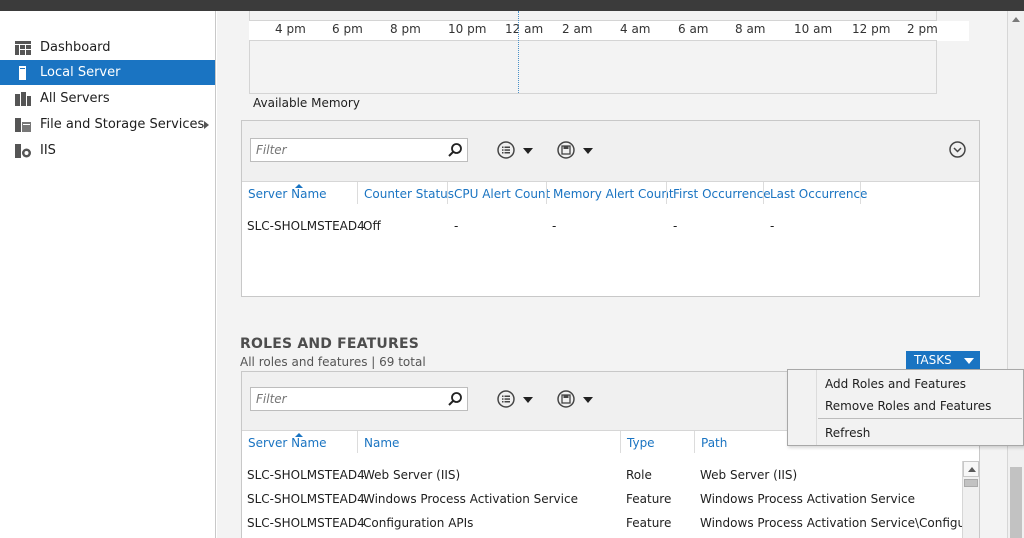 The image size is (1024, 538). Describe the element at coordinates (871, 29) in the screenshot. I see `time-tick: 12 pm` at that location.